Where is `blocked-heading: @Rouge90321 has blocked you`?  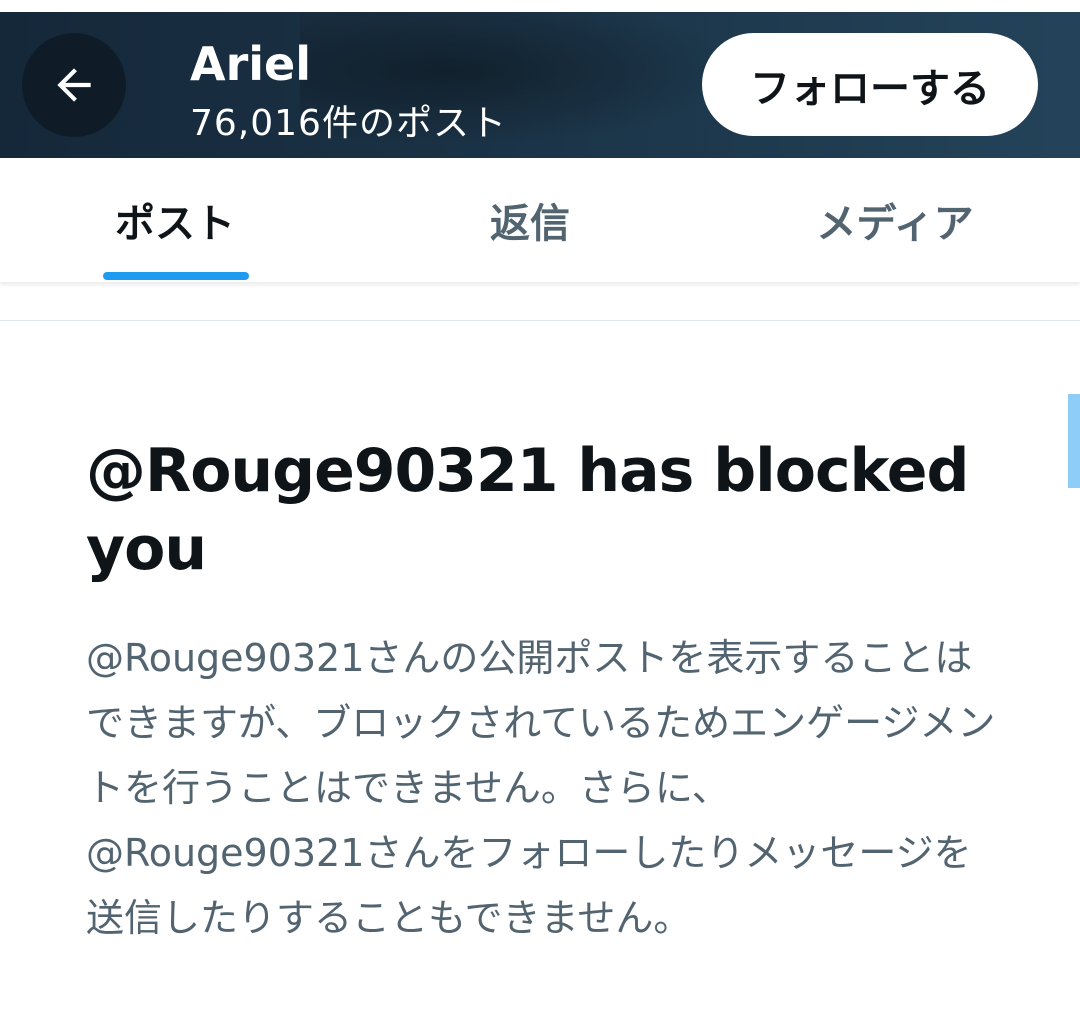
blocked-heading: @Rouge90321 has blocked you is located at coordinates (527, 510).